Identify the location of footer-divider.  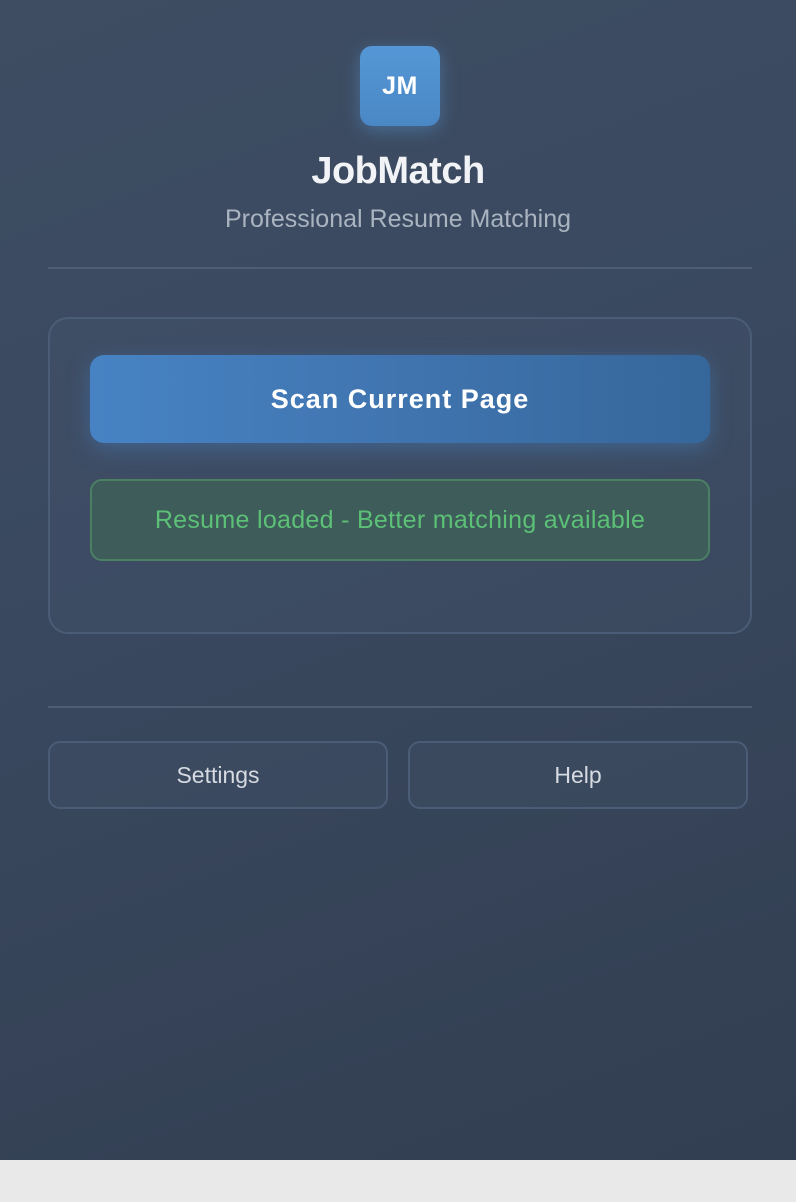
(400, 707).